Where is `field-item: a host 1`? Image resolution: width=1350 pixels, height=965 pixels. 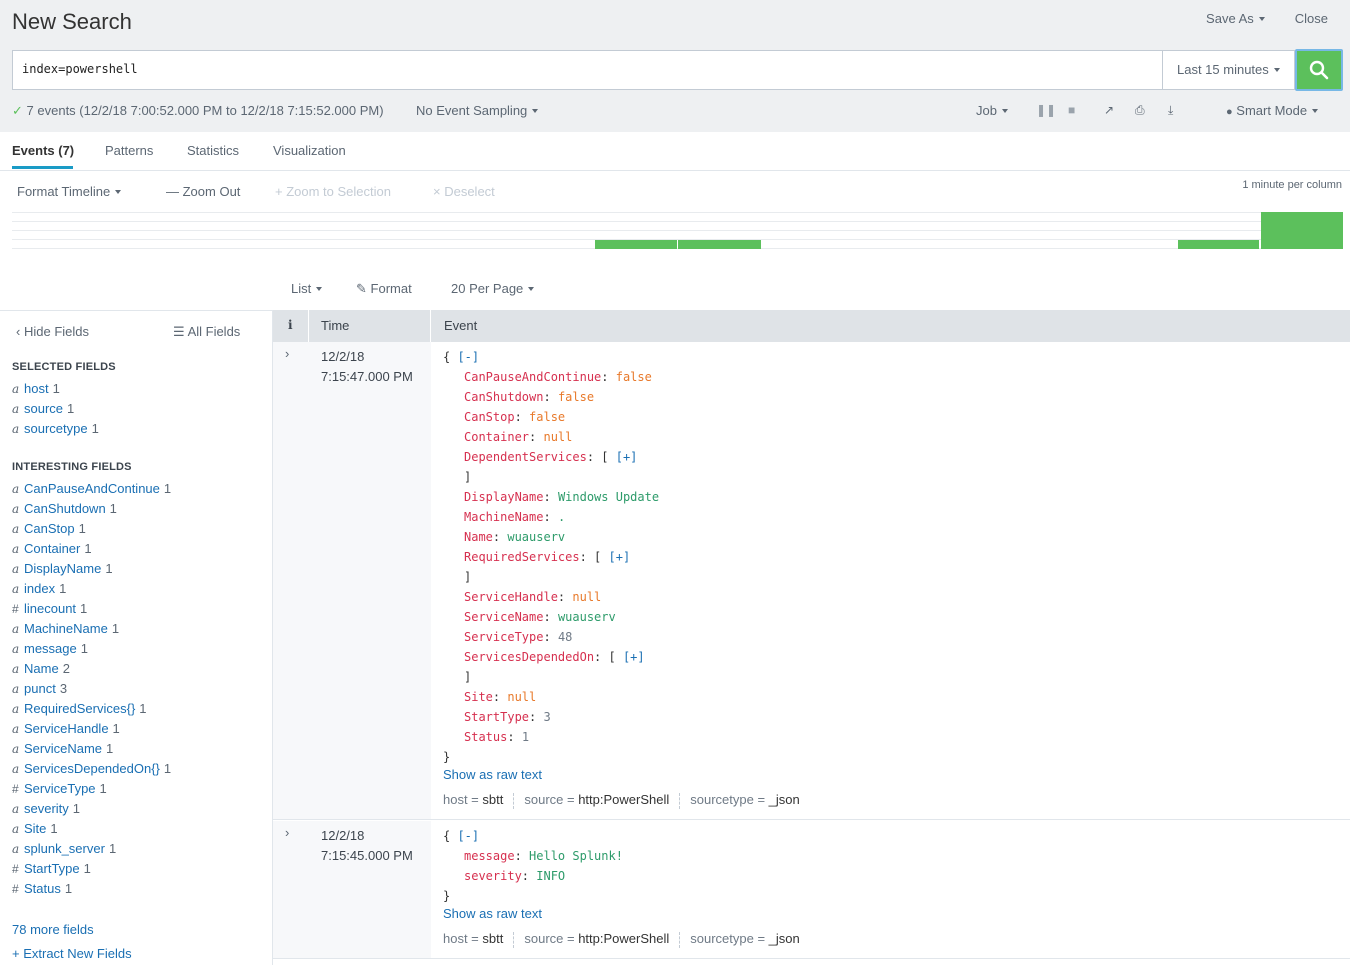 field-item: a host 1 is located at coordinates (36, 388).